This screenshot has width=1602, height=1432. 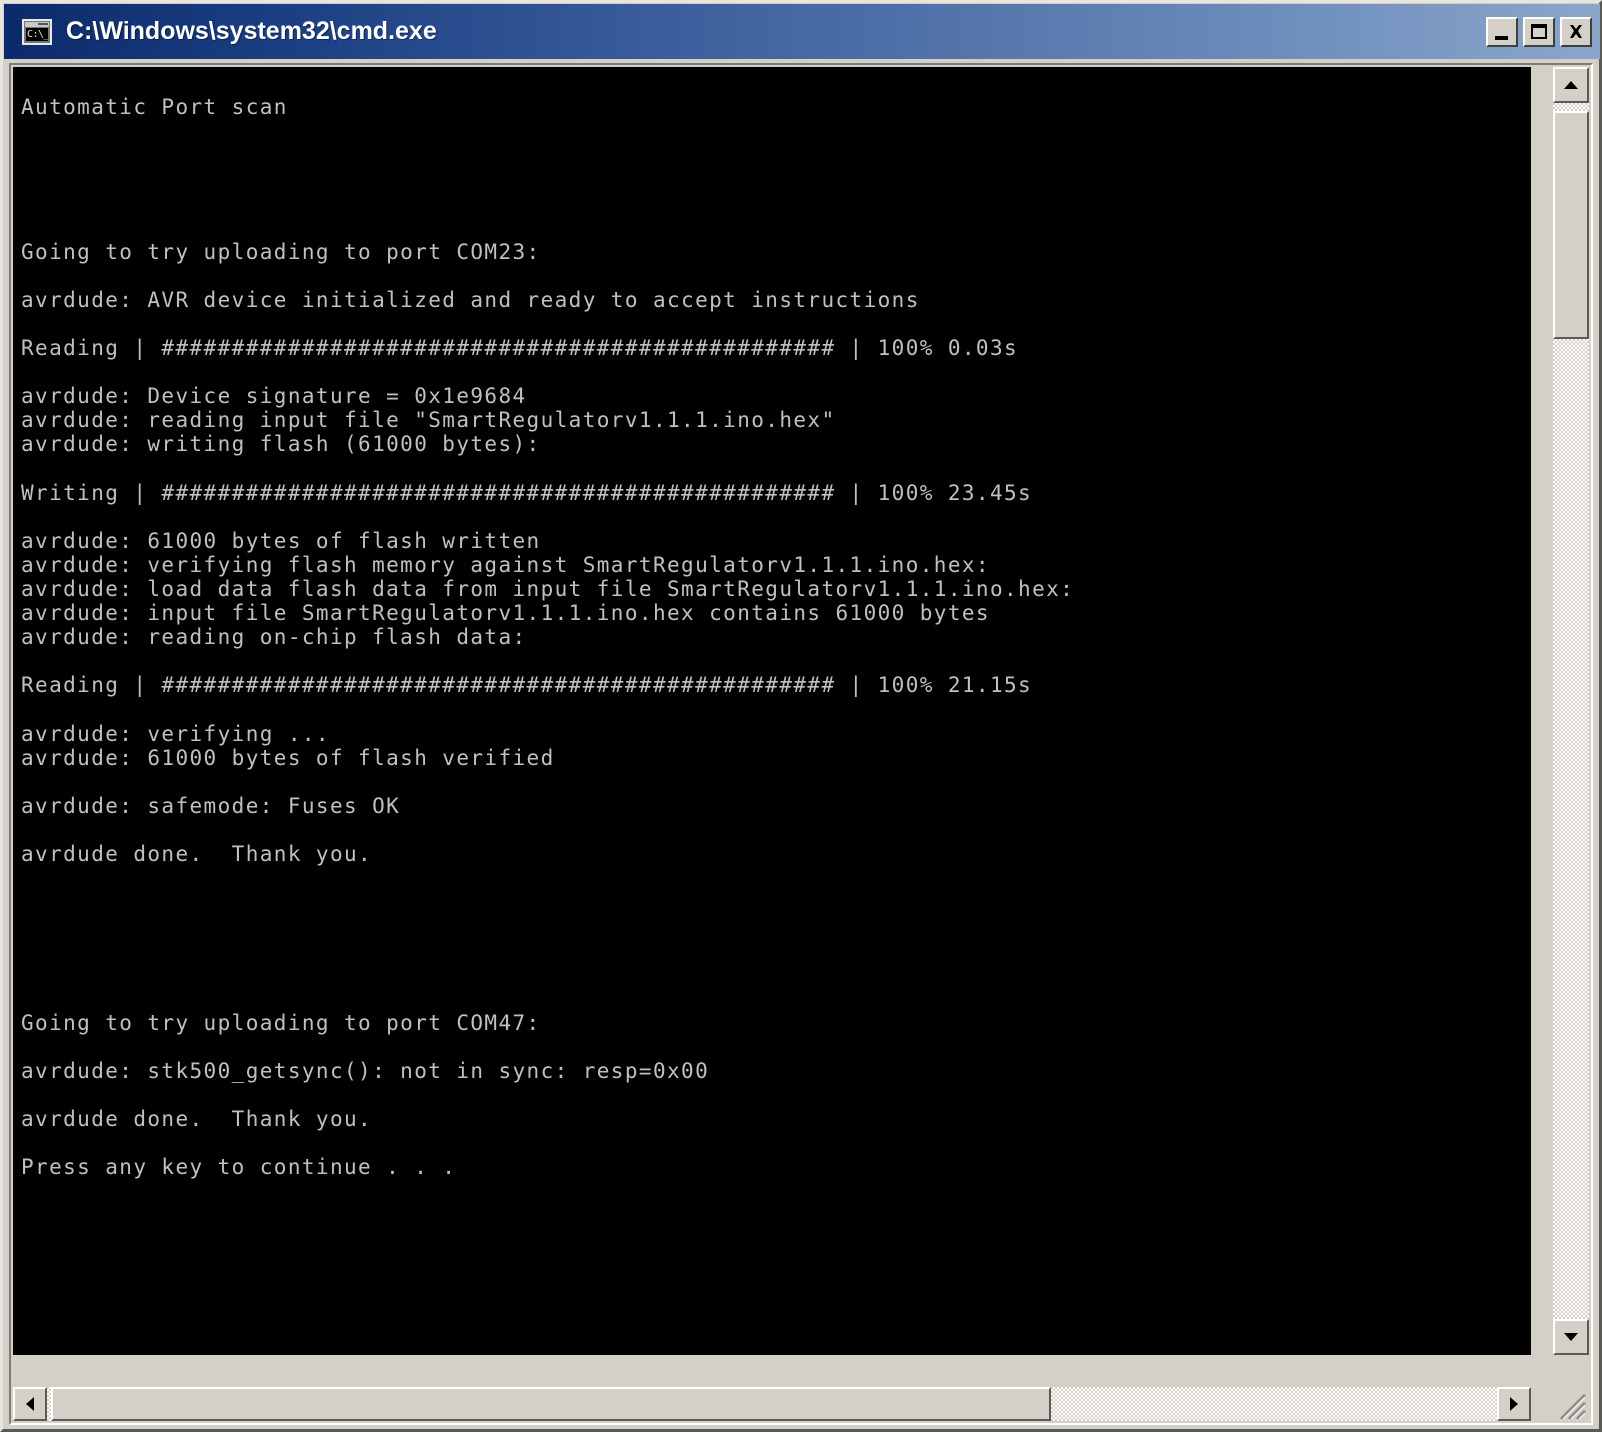 I want to click on horizontal-scrollbar, so click(x=772, y=1404).